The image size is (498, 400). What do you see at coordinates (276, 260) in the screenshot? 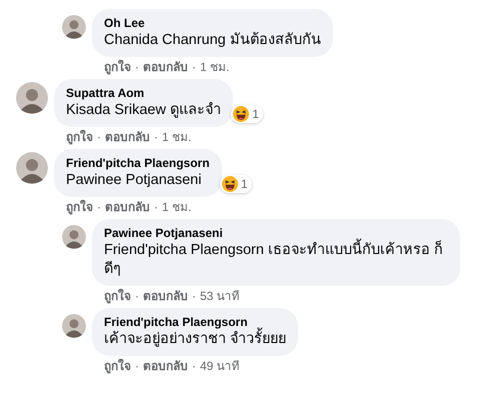
I see `comment-text: Friend'pitcha Plaengsorn เธอจะทำแบบนี้กับเค้าหรอ ก็ดีๆ` at bounding box center [276, 260].